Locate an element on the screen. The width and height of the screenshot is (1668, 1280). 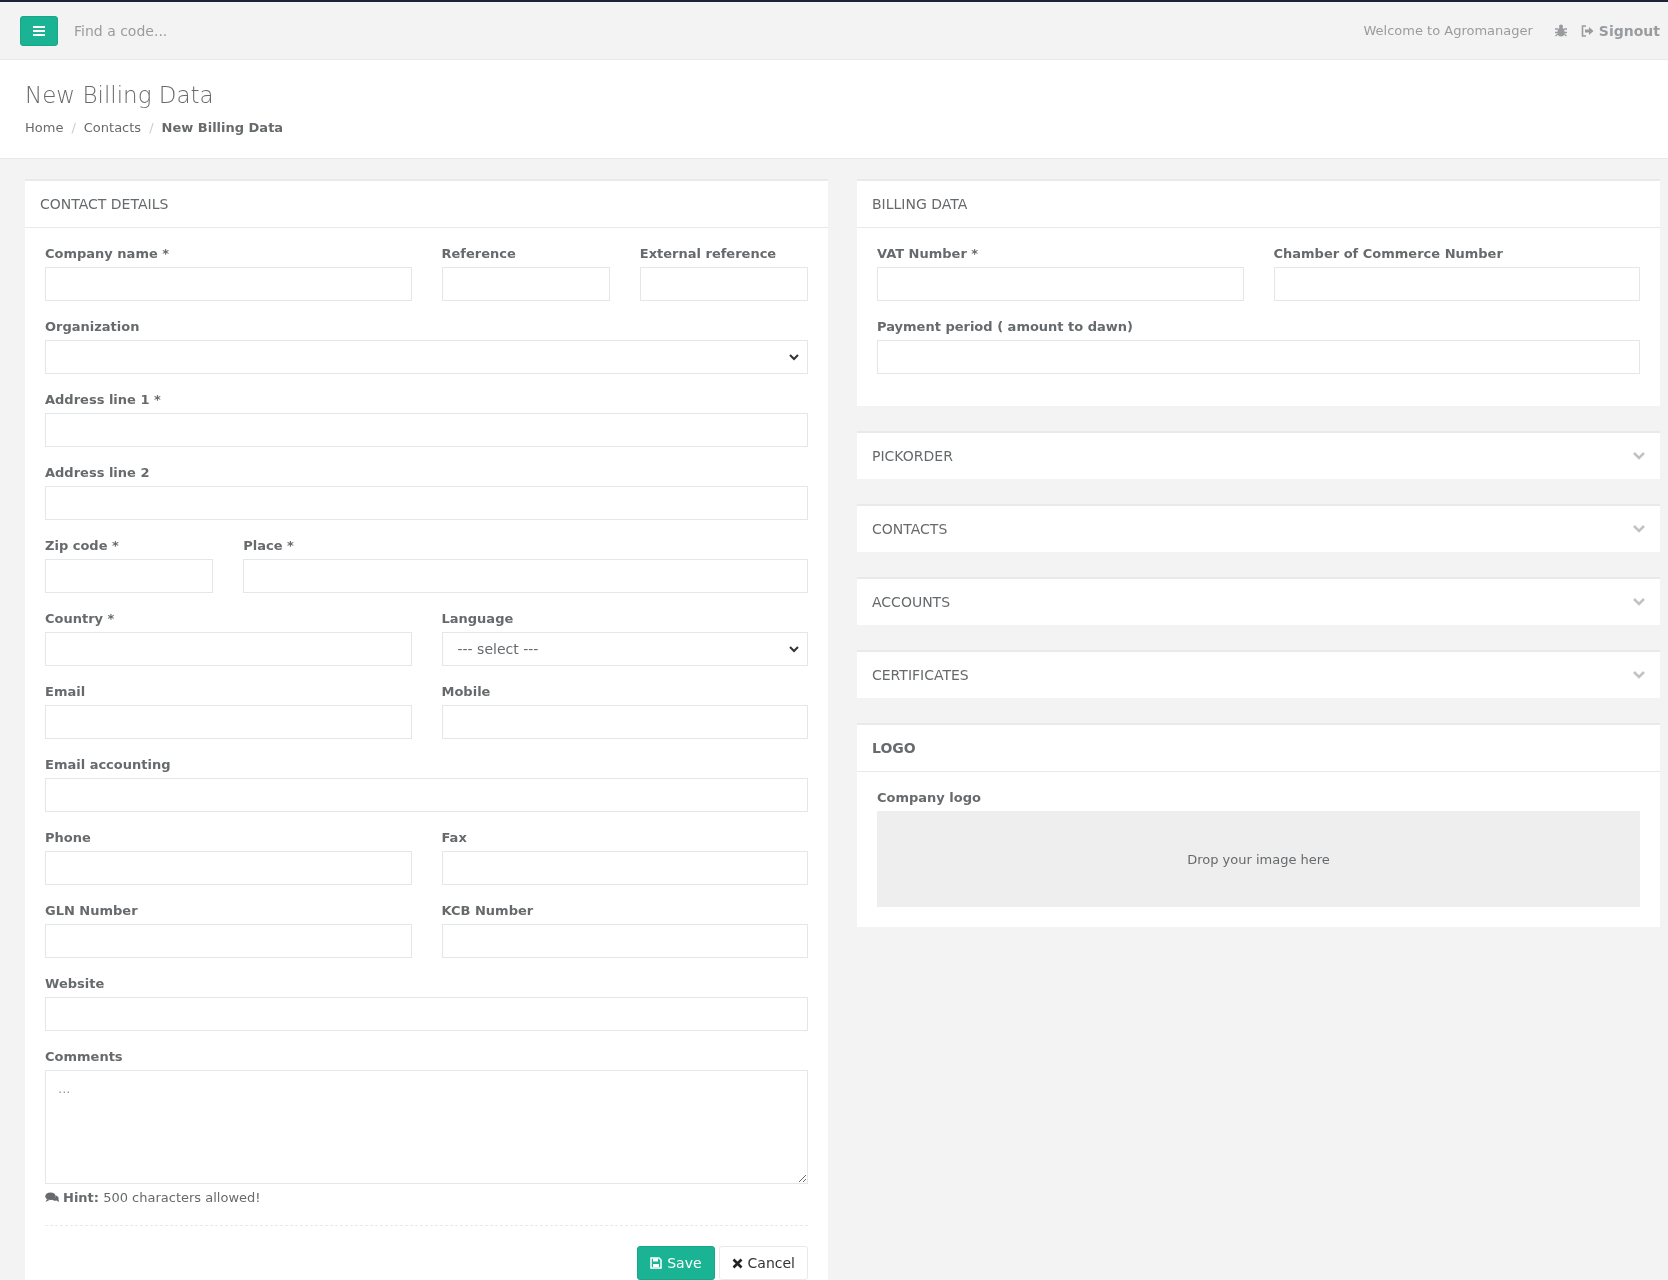
field-label: Fax is located at coordinates (454, 837).